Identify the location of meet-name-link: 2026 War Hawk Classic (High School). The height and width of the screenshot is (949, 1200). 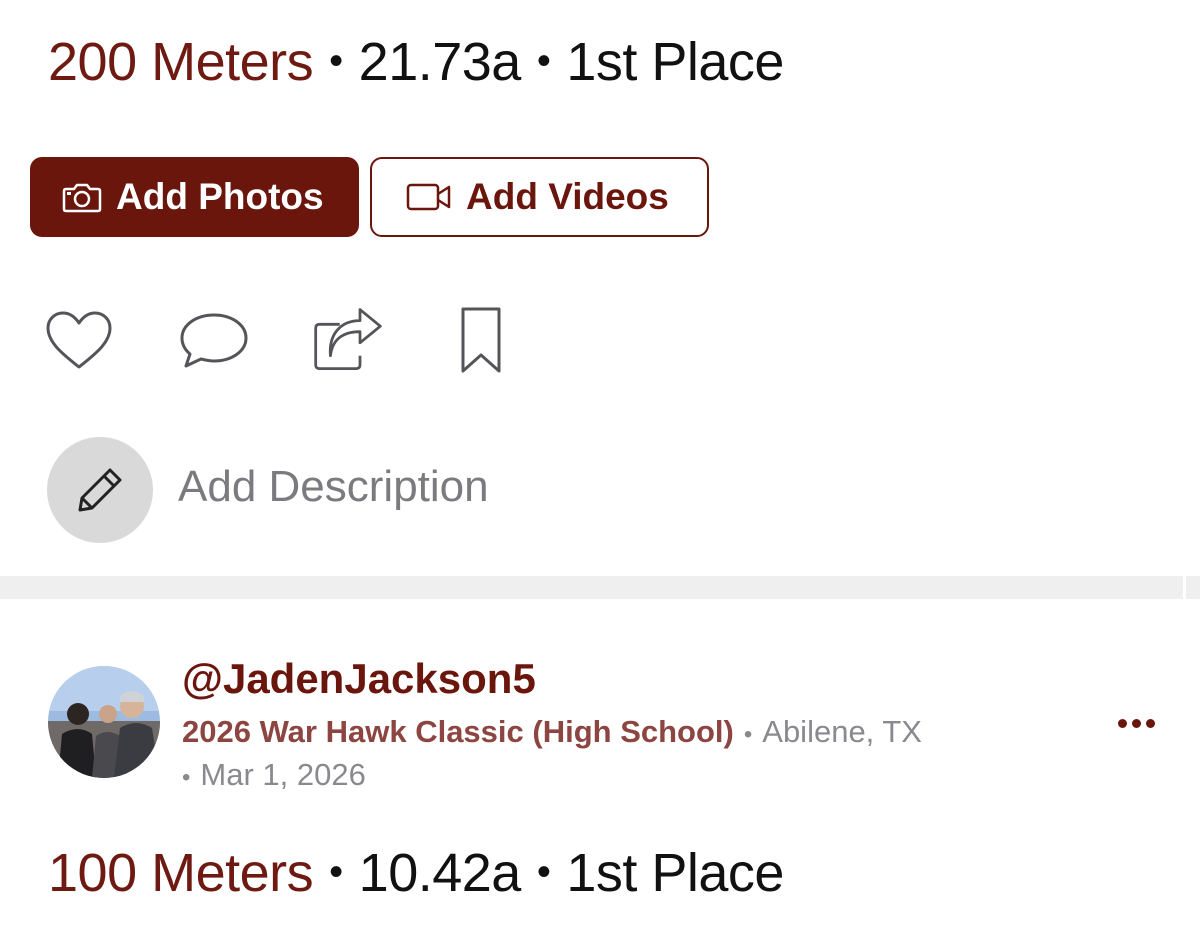
(458, 731).